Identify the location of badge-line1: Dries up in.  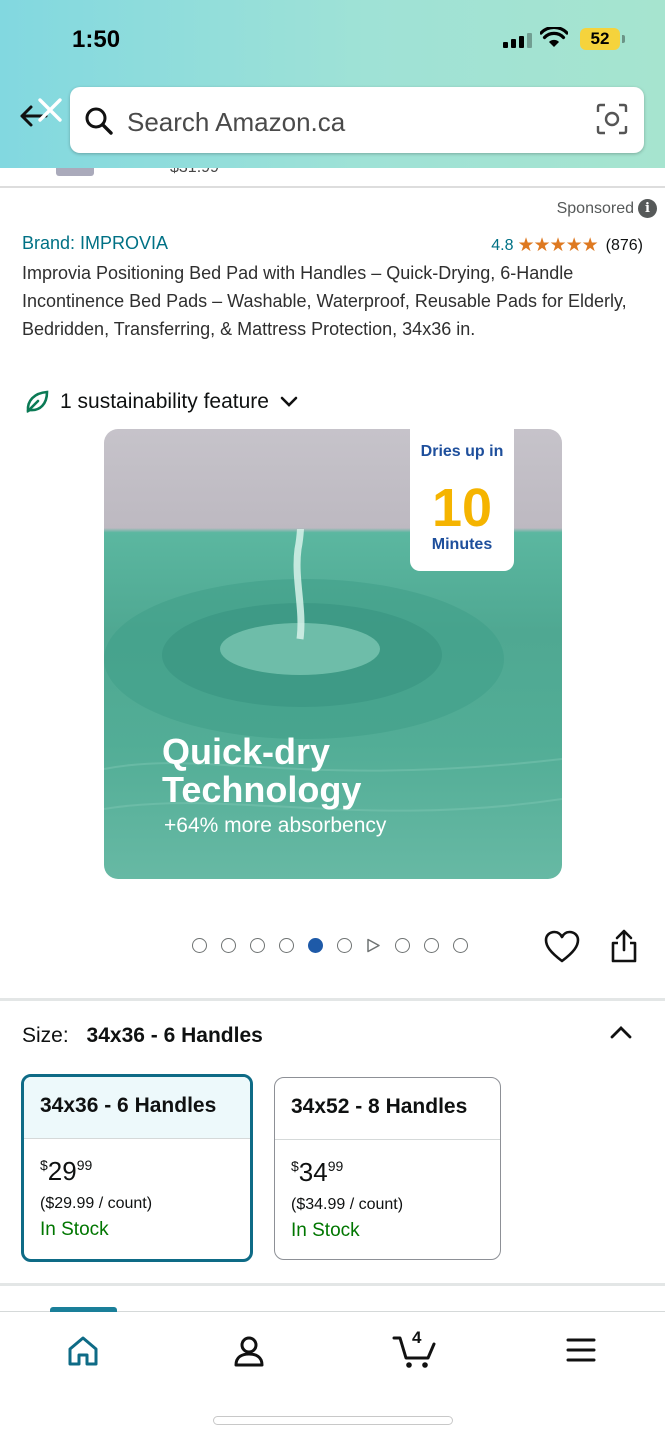
(462, 451).